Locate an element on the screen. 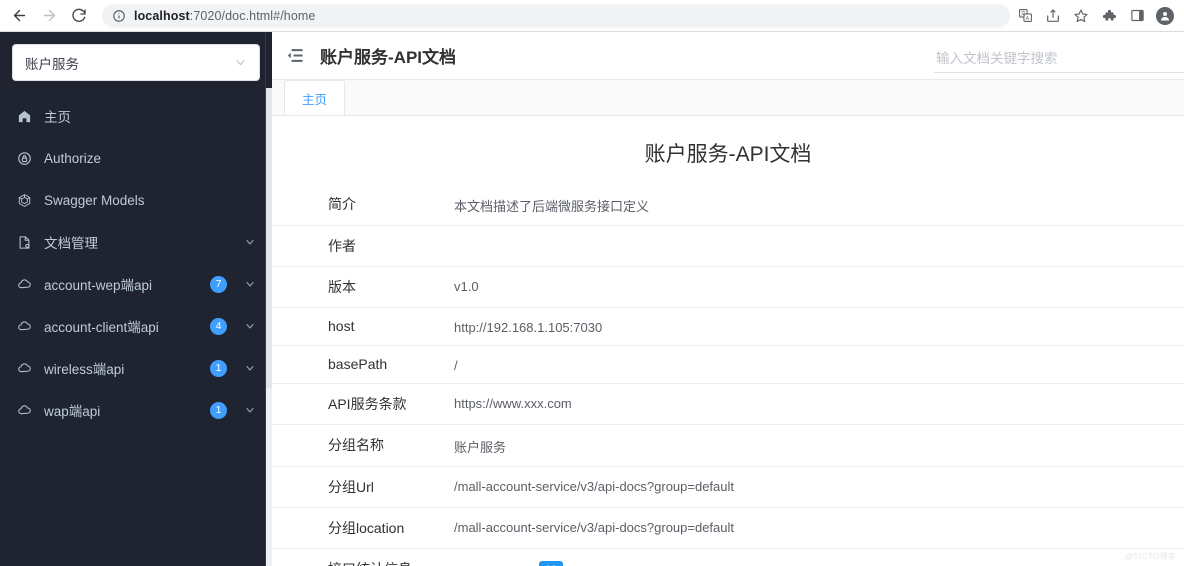 The image size is (1184, 566). app-header: 账户服务-API文档 is located at coordinates (728, 56).